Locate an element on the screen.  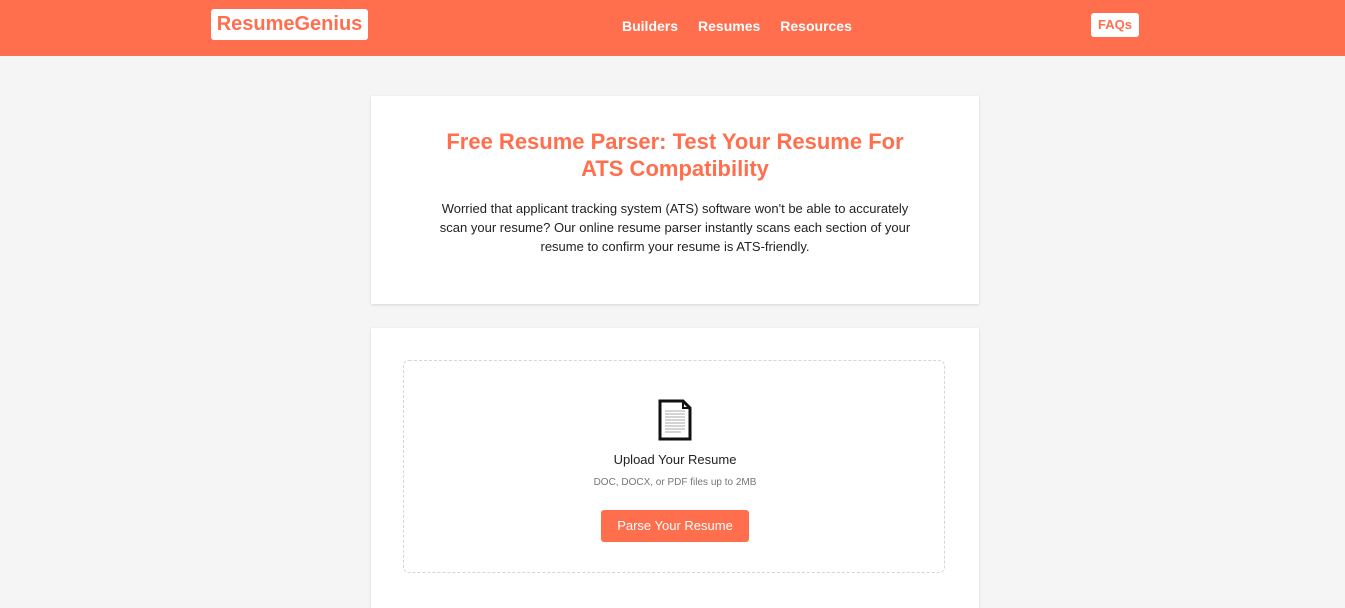
nav-resources: Resources is located at coordinates (816, 26).